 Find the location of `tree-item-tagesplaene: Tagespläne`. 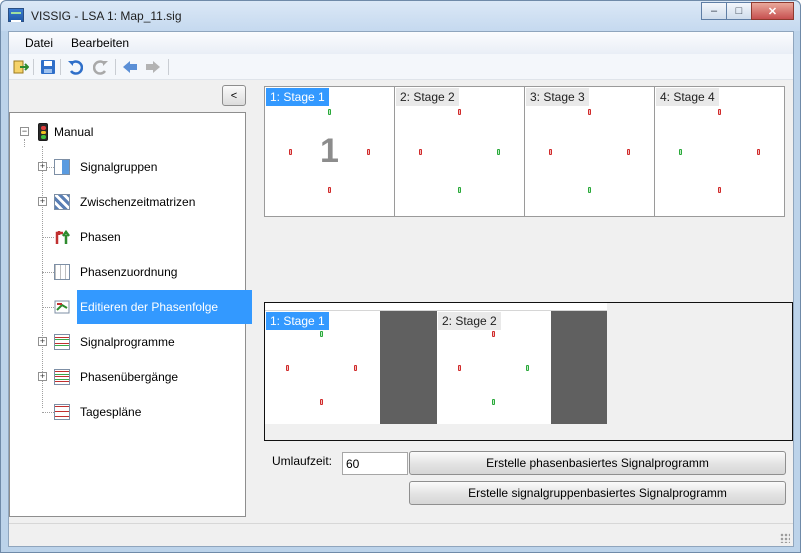

tree-item-tagesplaene: Tagespläne is located at coordinates (136, 412).